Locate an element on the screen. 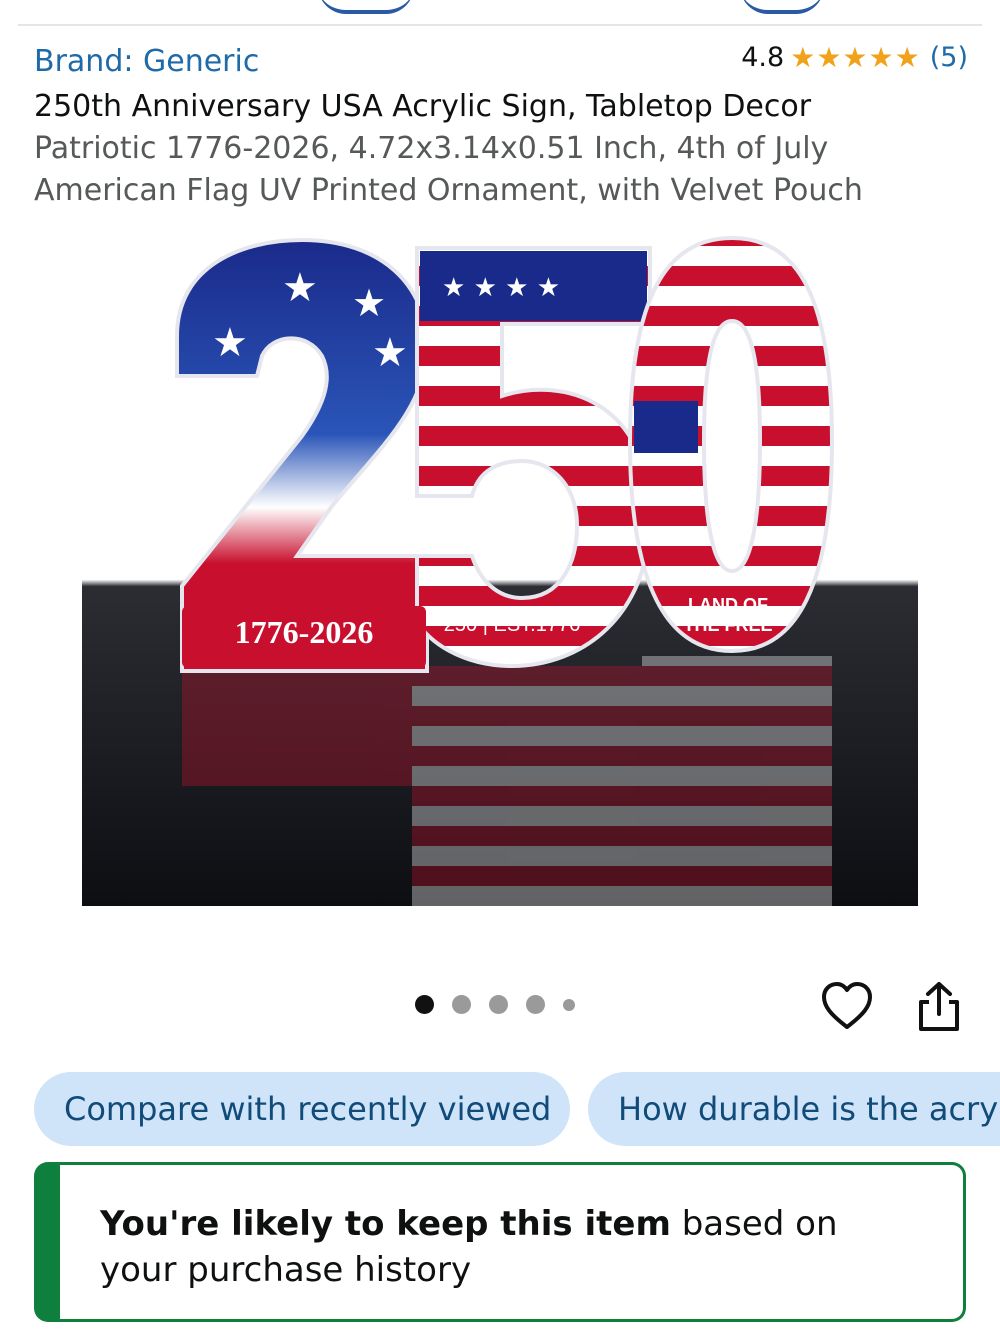 The width and height of the screenshot is (1000, 1333). share-icon is located at coordinates (939, 1007).